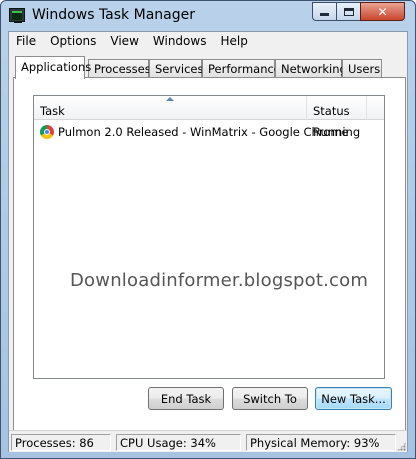  What do you see at coordinates (331, 111) in the screenshot?
I see `column-header-status-label: Status` at bounding box center [331, 111].